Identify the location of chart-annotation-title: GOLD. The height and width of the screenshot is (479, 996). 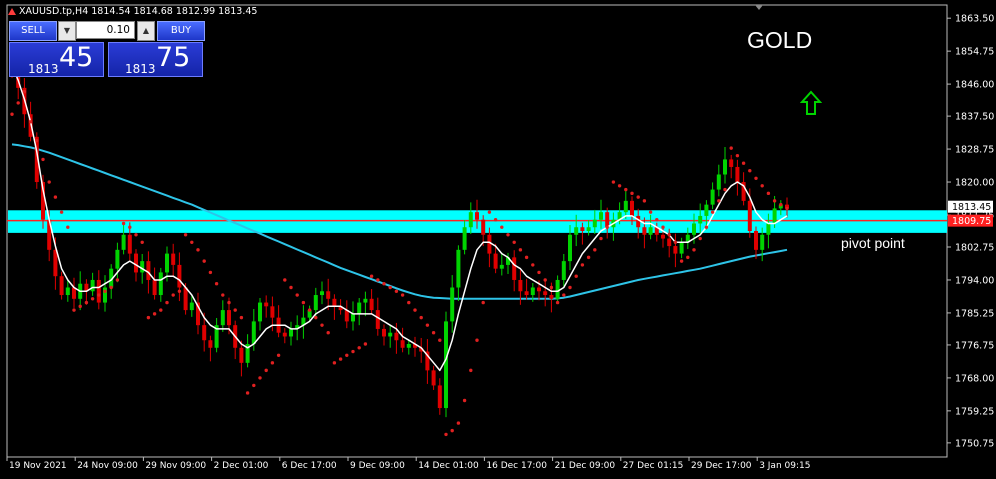
(780, 40).